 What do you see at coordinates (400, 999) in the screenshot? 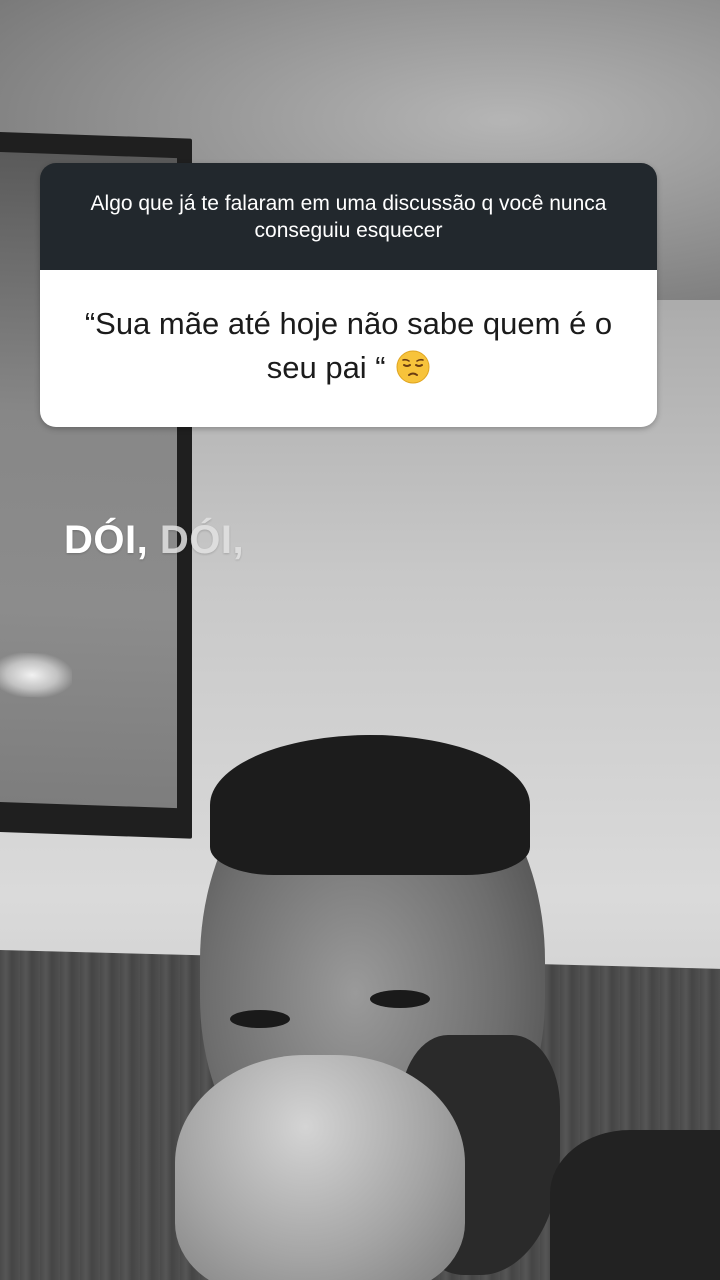
I see `person-eye-right` at bounding box center [400, 999].